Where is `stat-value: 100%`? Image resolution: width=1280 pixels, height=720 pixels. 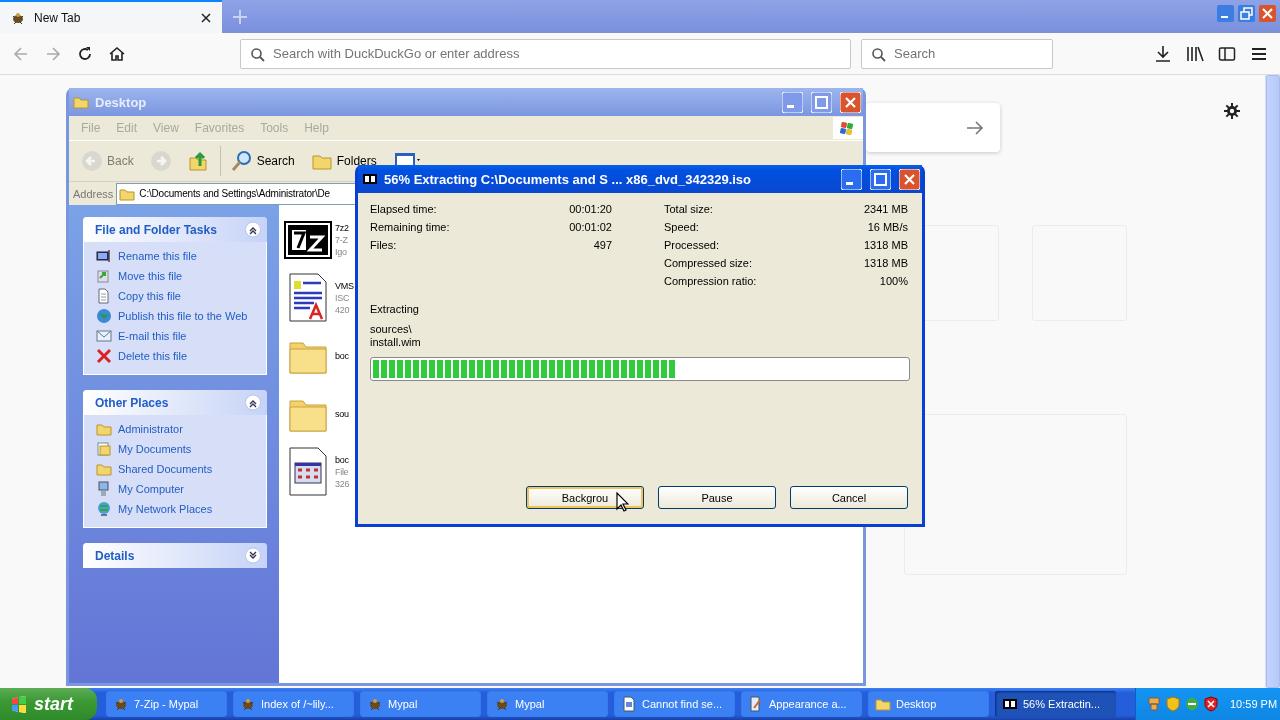 stat-value: 100% is located at coordinates (893, 282).